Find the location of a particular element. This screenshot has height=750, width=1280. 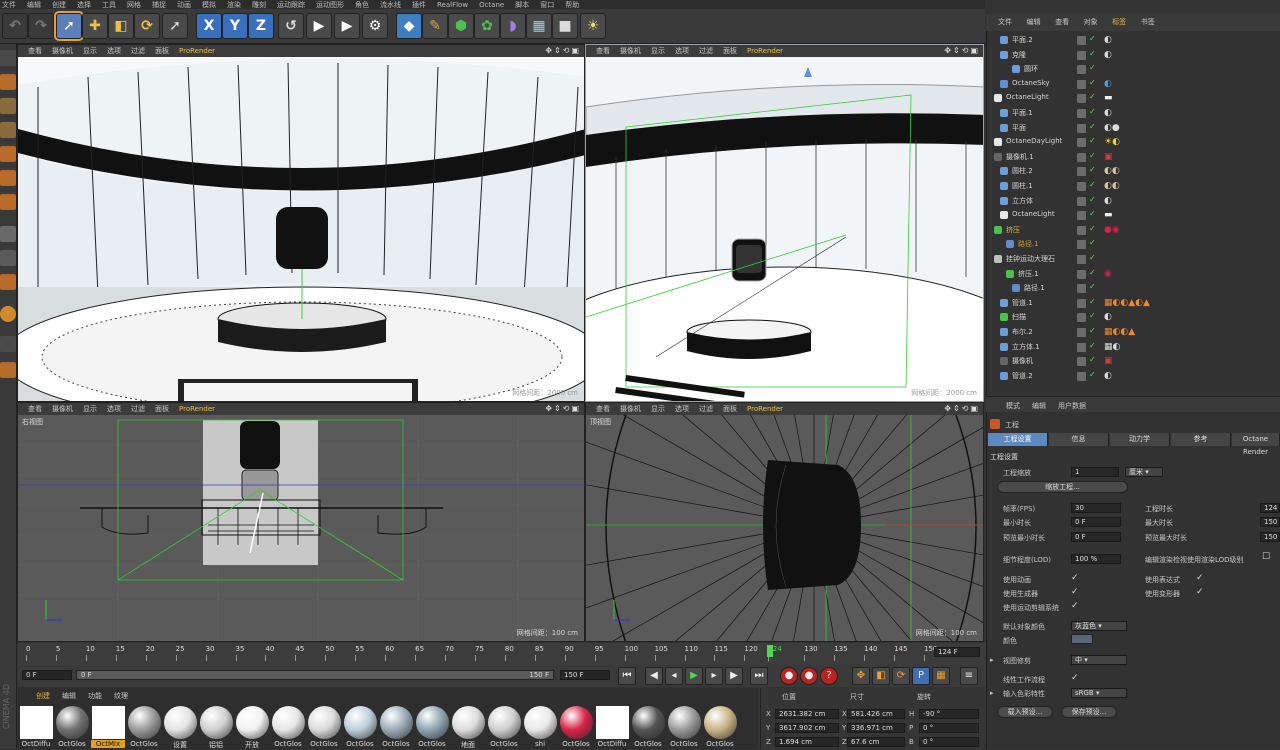

menu-item: 网格 is located at coordinates (134, 5).